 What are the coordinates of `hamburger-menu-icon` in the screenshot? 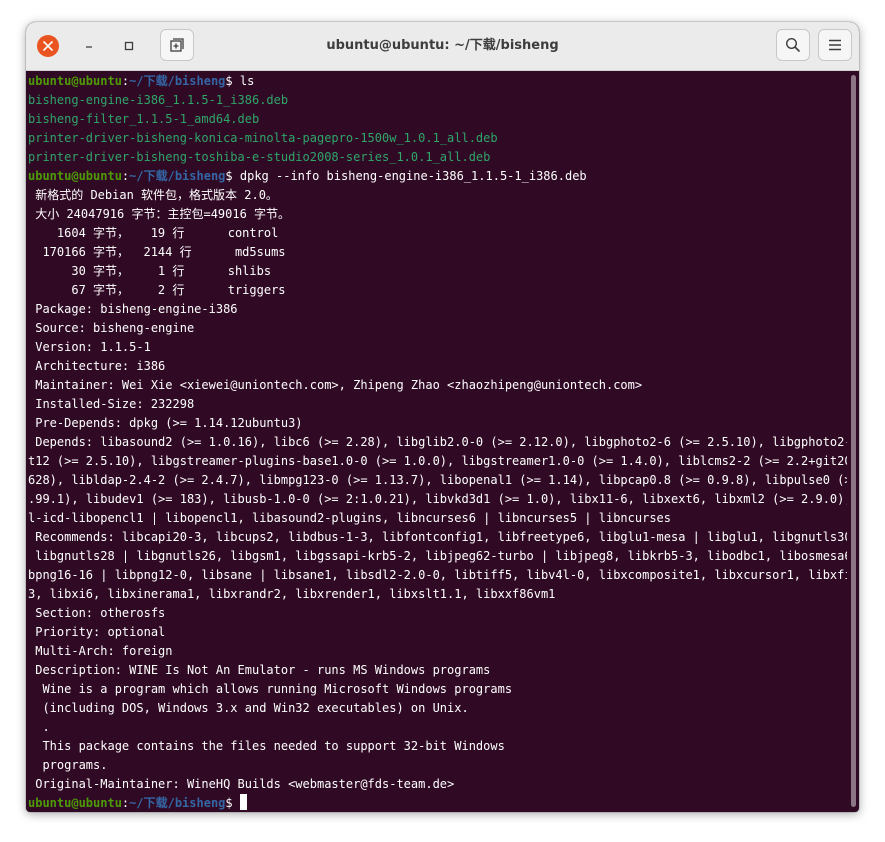 It's located at (835, 45).